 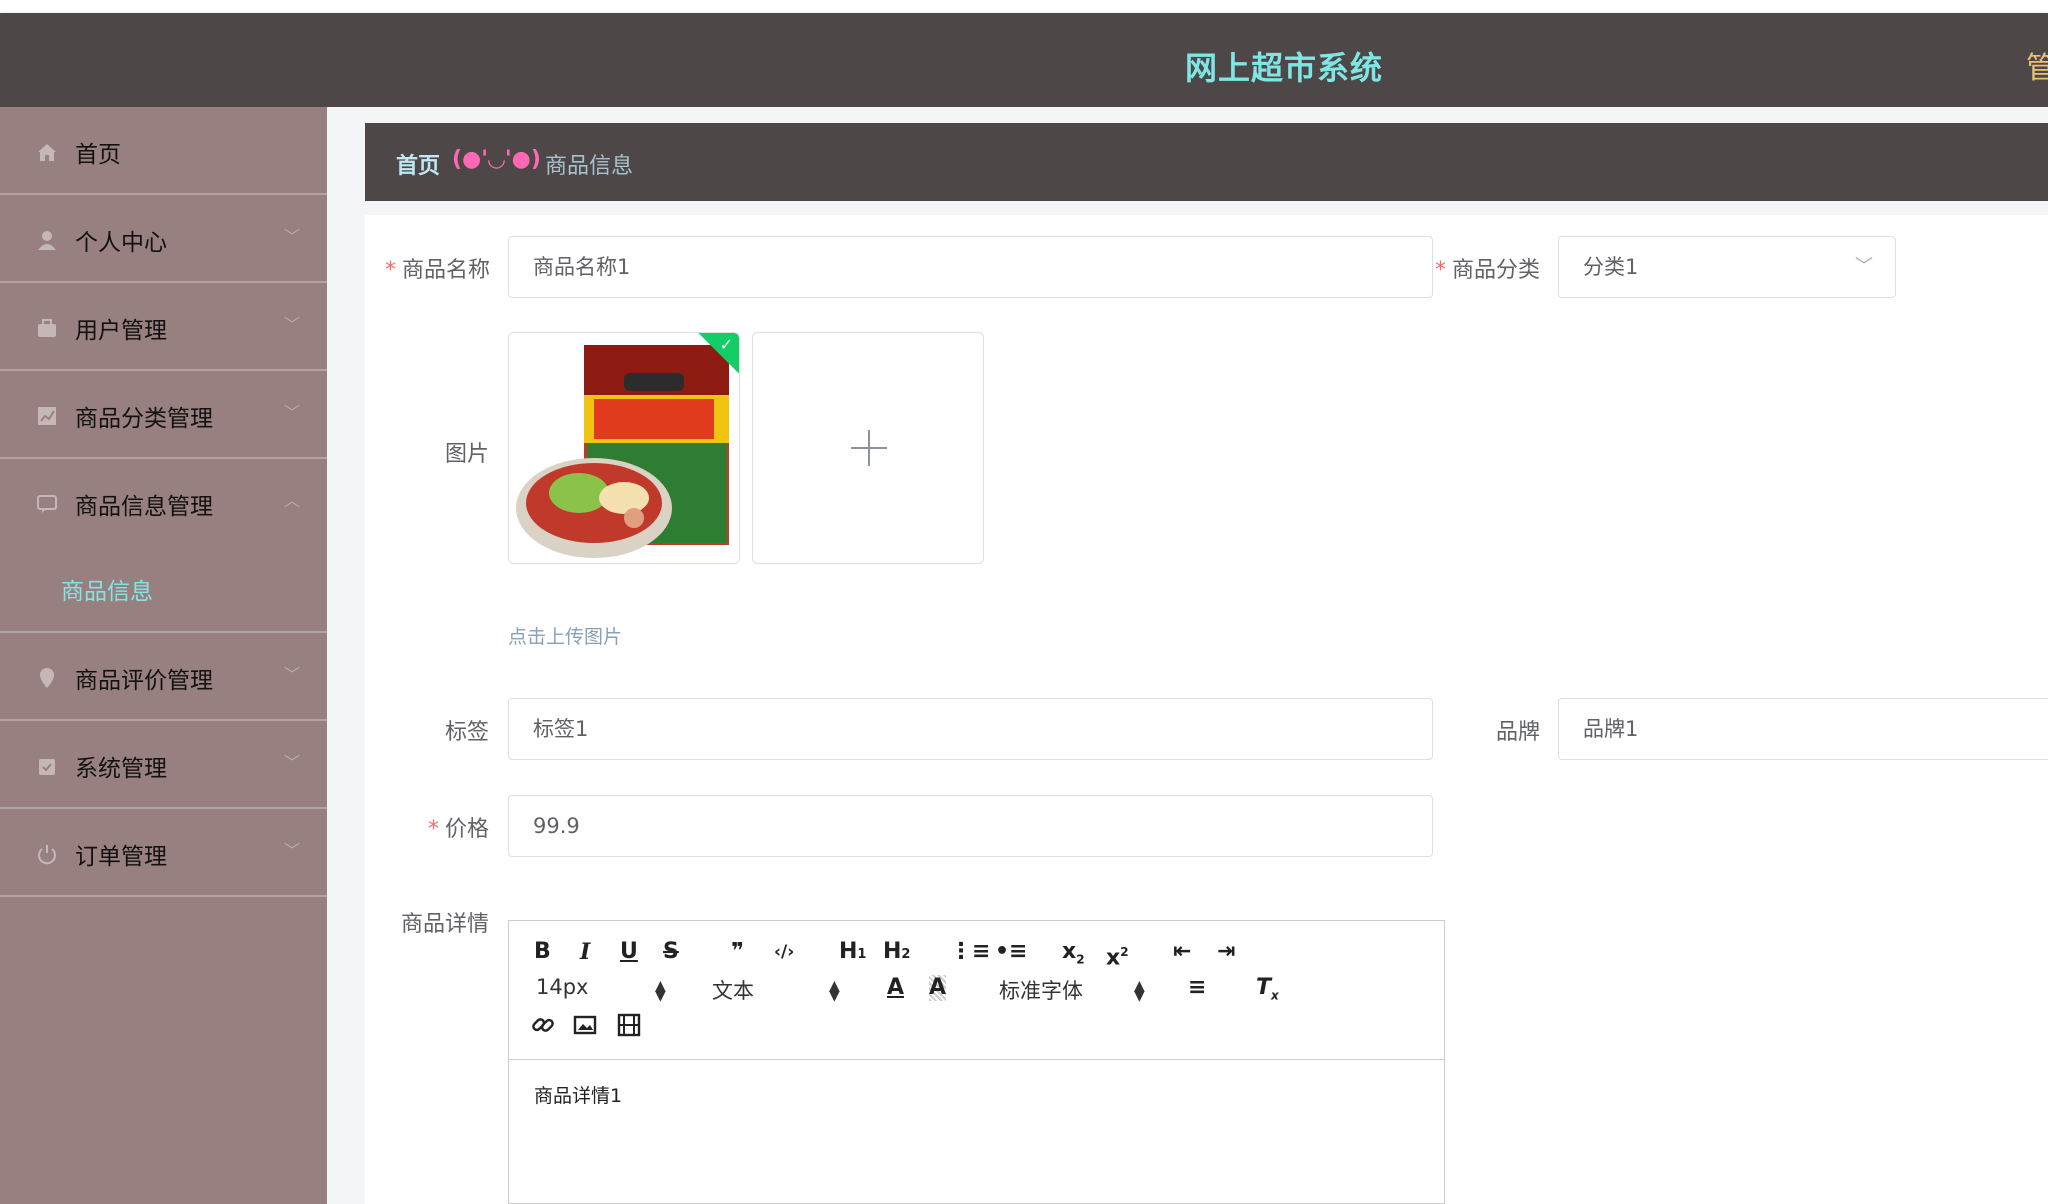 I want to click on home-icon, so click(x=47, y=152).